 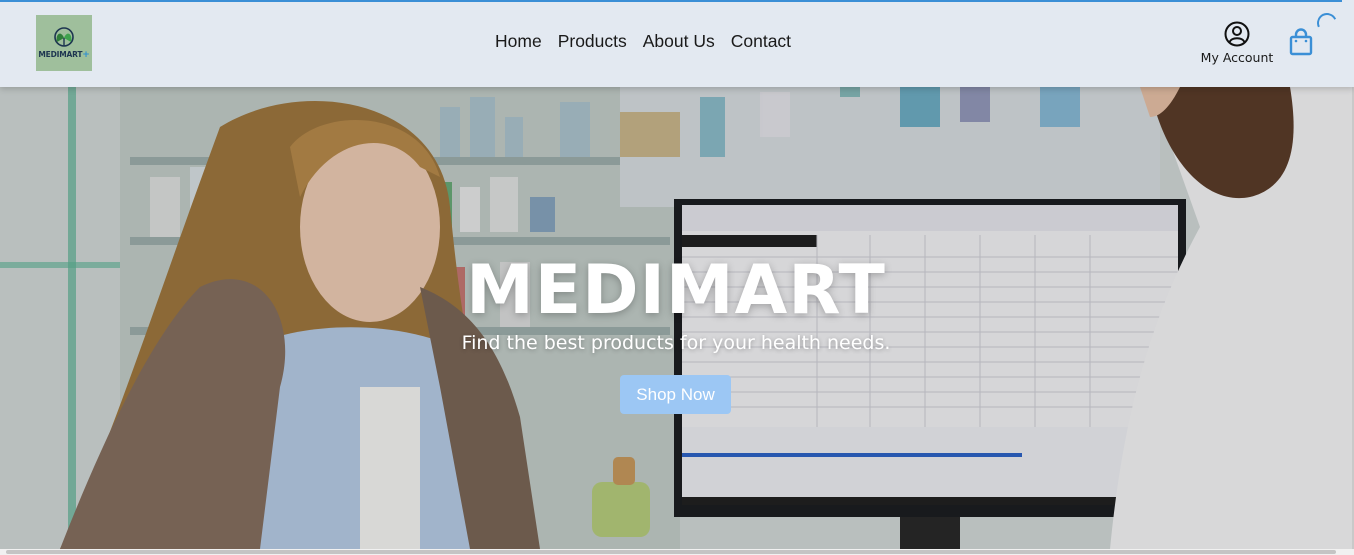 I want to click on user-circle-icon, so click(x=1237, y=34).